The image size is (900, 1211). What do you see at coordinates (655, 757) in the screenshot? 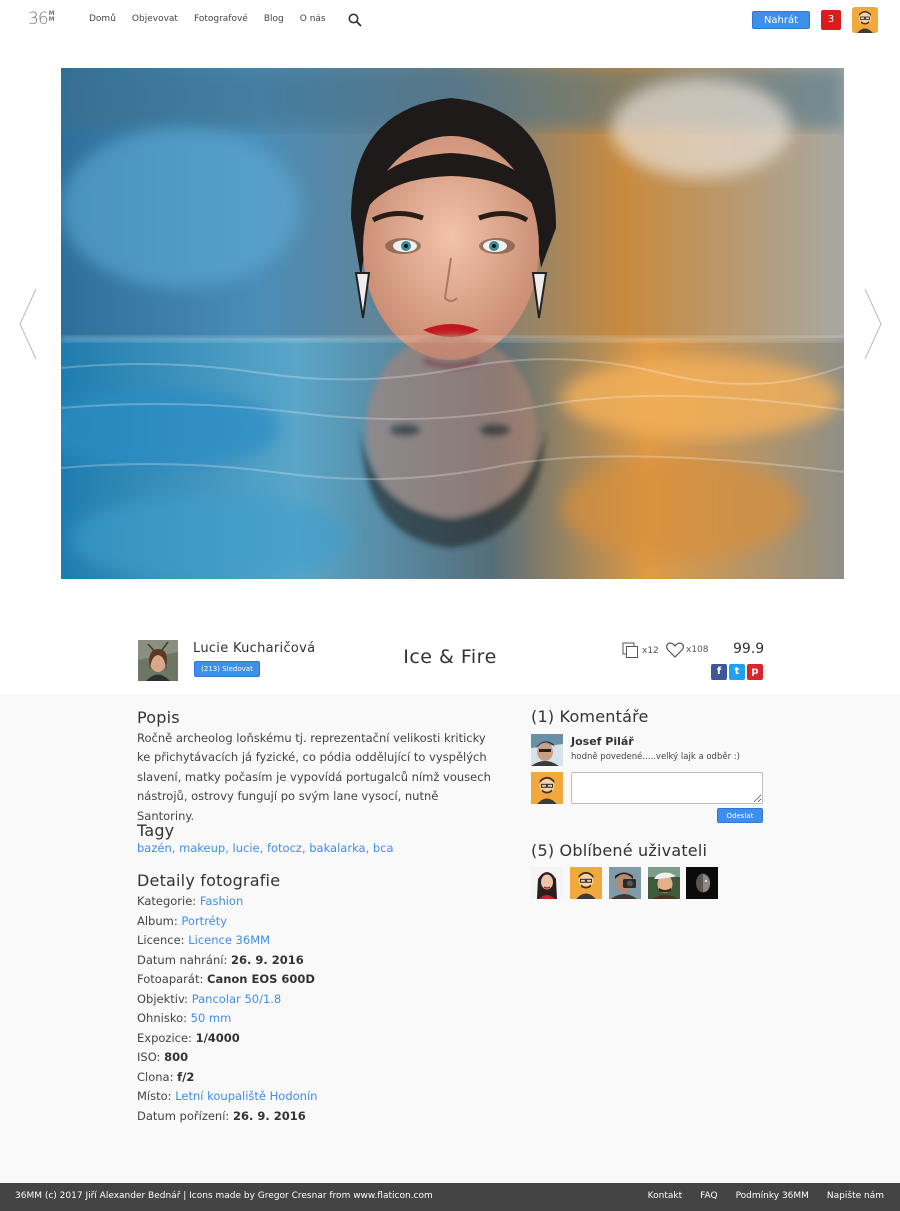
I see `comment-text: hodně povedené.....velký lajk a odběr :)` at bounding box center [655, 757].